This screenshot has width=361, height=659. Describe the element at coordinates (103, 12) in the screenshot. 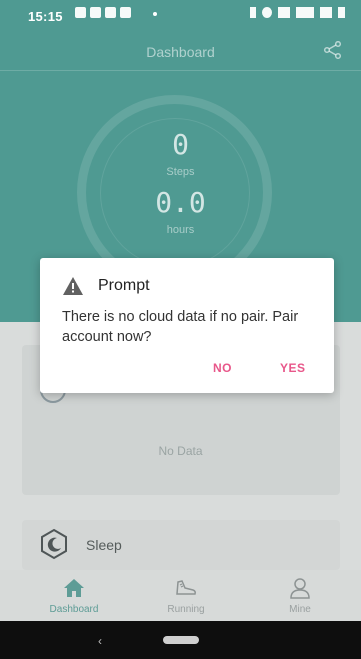

I see `notification-icons` at that location.